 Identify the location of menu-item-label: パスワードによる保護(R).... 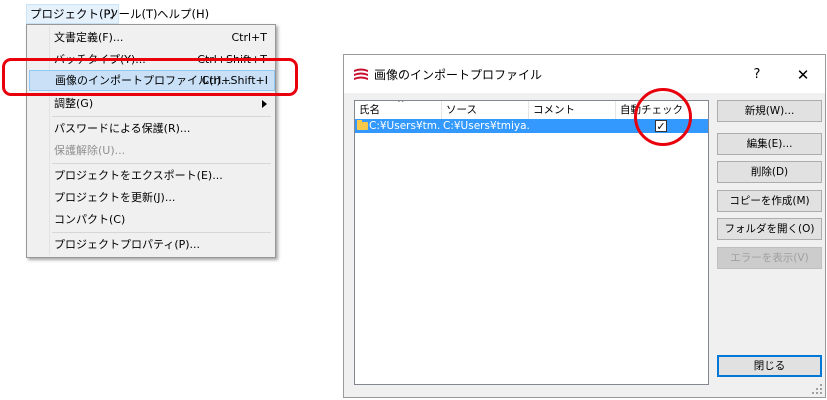
(122, 128).